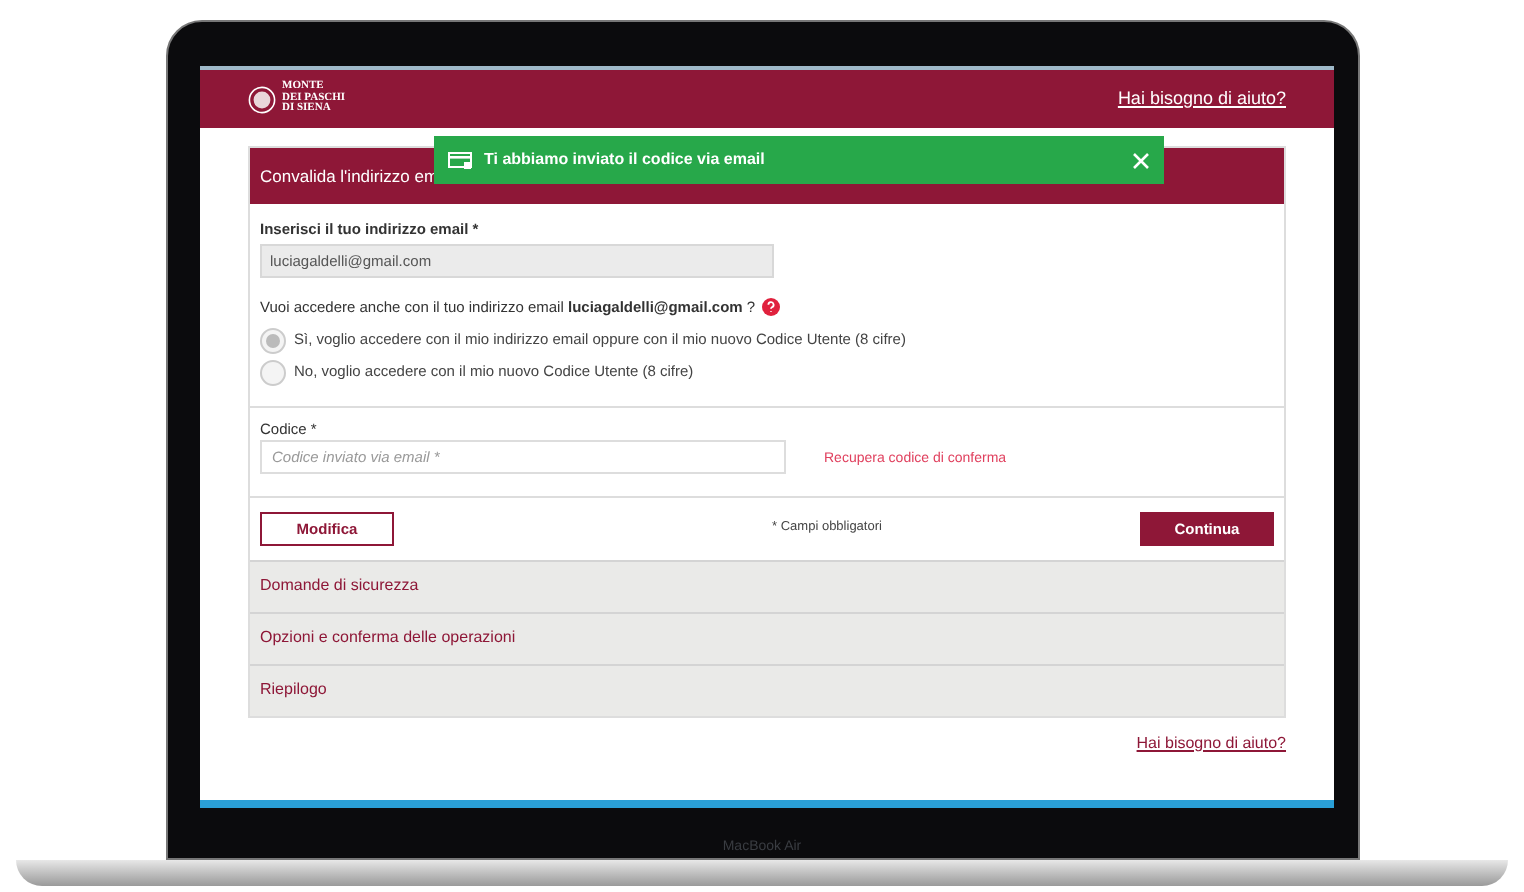 This screenshot has width=1524, height=892. Describe the element at coordinates (625, 160) in the screenshot. I see `toast-message: Ti abbiamo inviato il codice via email` at that location.